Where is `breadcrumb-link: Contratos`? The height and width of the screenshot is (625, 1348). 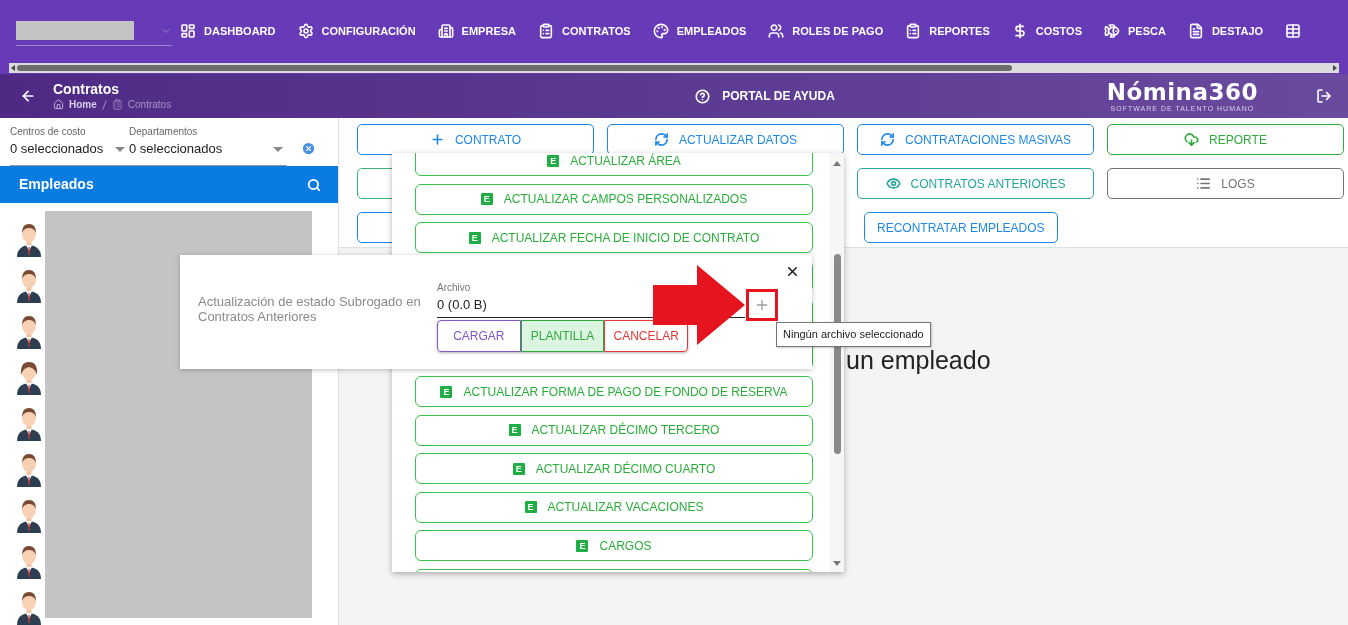
breadcrumb-link: Contratos is located at coordinates (149, 104).